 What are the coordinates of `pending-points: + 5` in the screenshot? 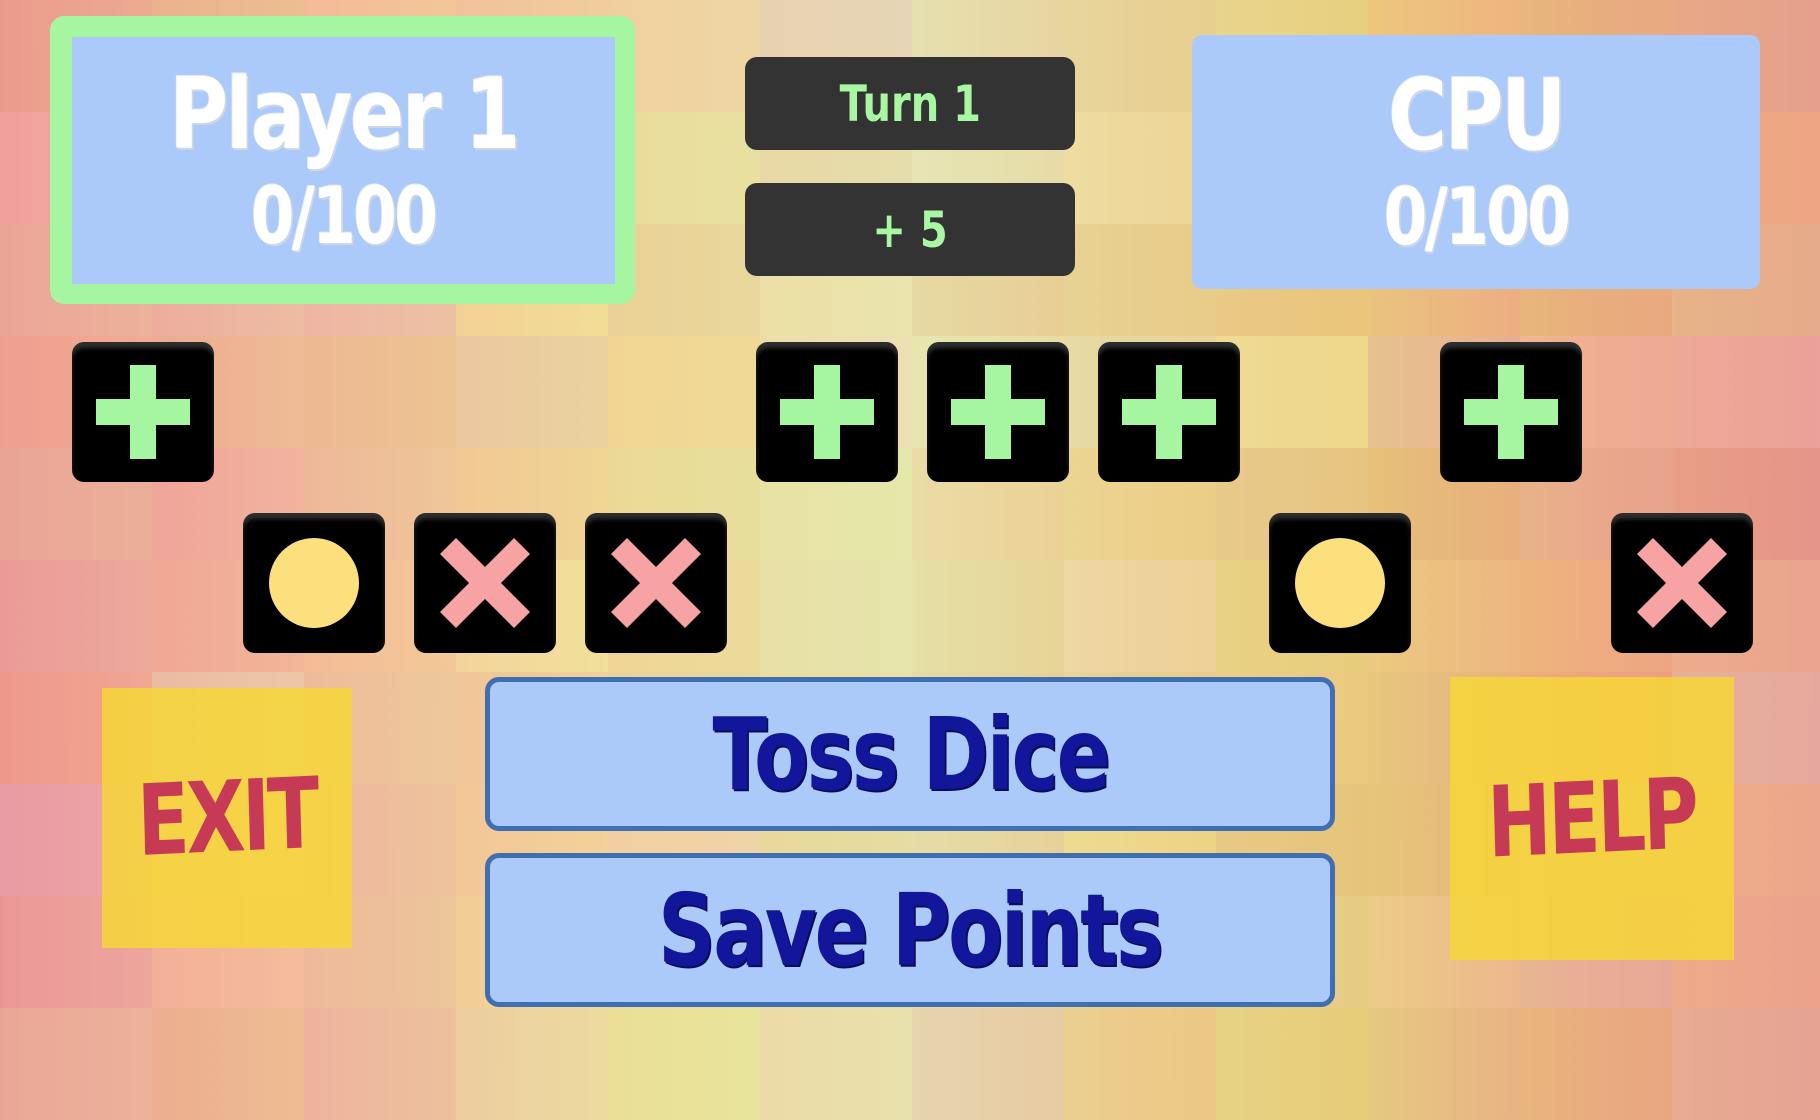 It's located at (910, 229).